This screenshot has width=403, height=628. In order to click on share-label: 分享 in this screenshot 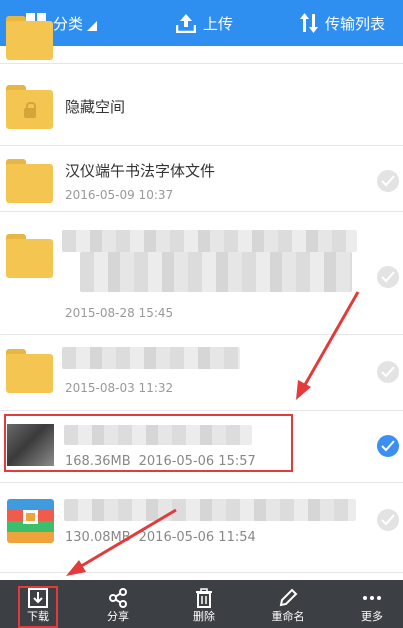, I will do `click(118, 616)`.